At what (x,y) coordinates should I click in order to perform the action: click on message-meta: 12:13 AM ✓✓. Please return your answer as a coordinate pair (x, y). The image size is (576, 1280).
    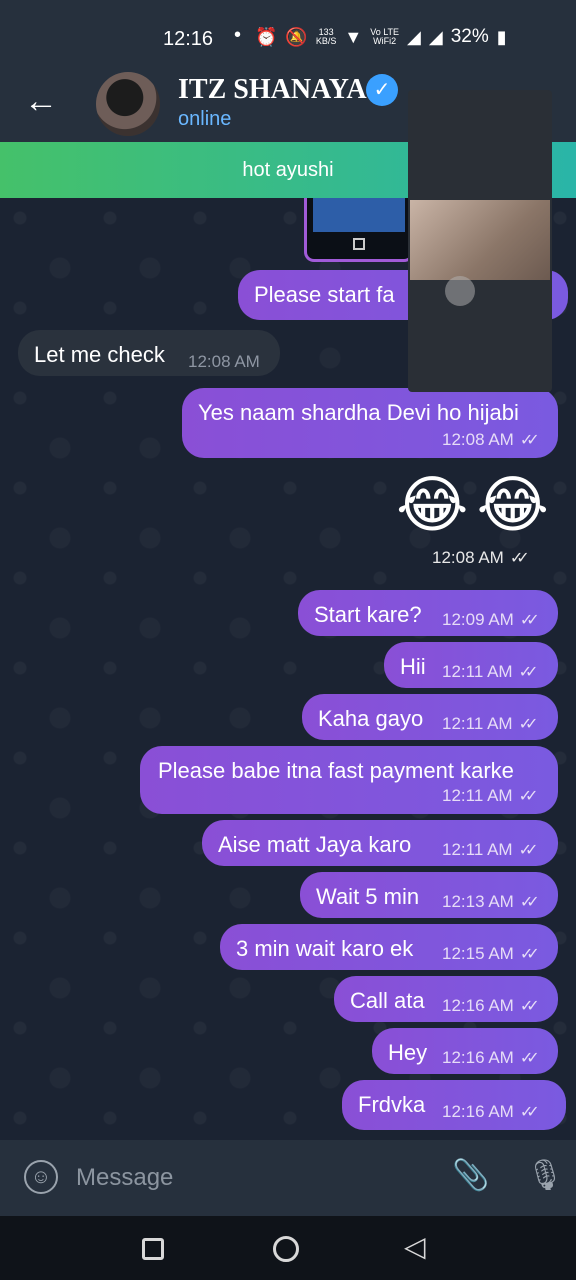
    Looking at the image, I should click on (491, 902).